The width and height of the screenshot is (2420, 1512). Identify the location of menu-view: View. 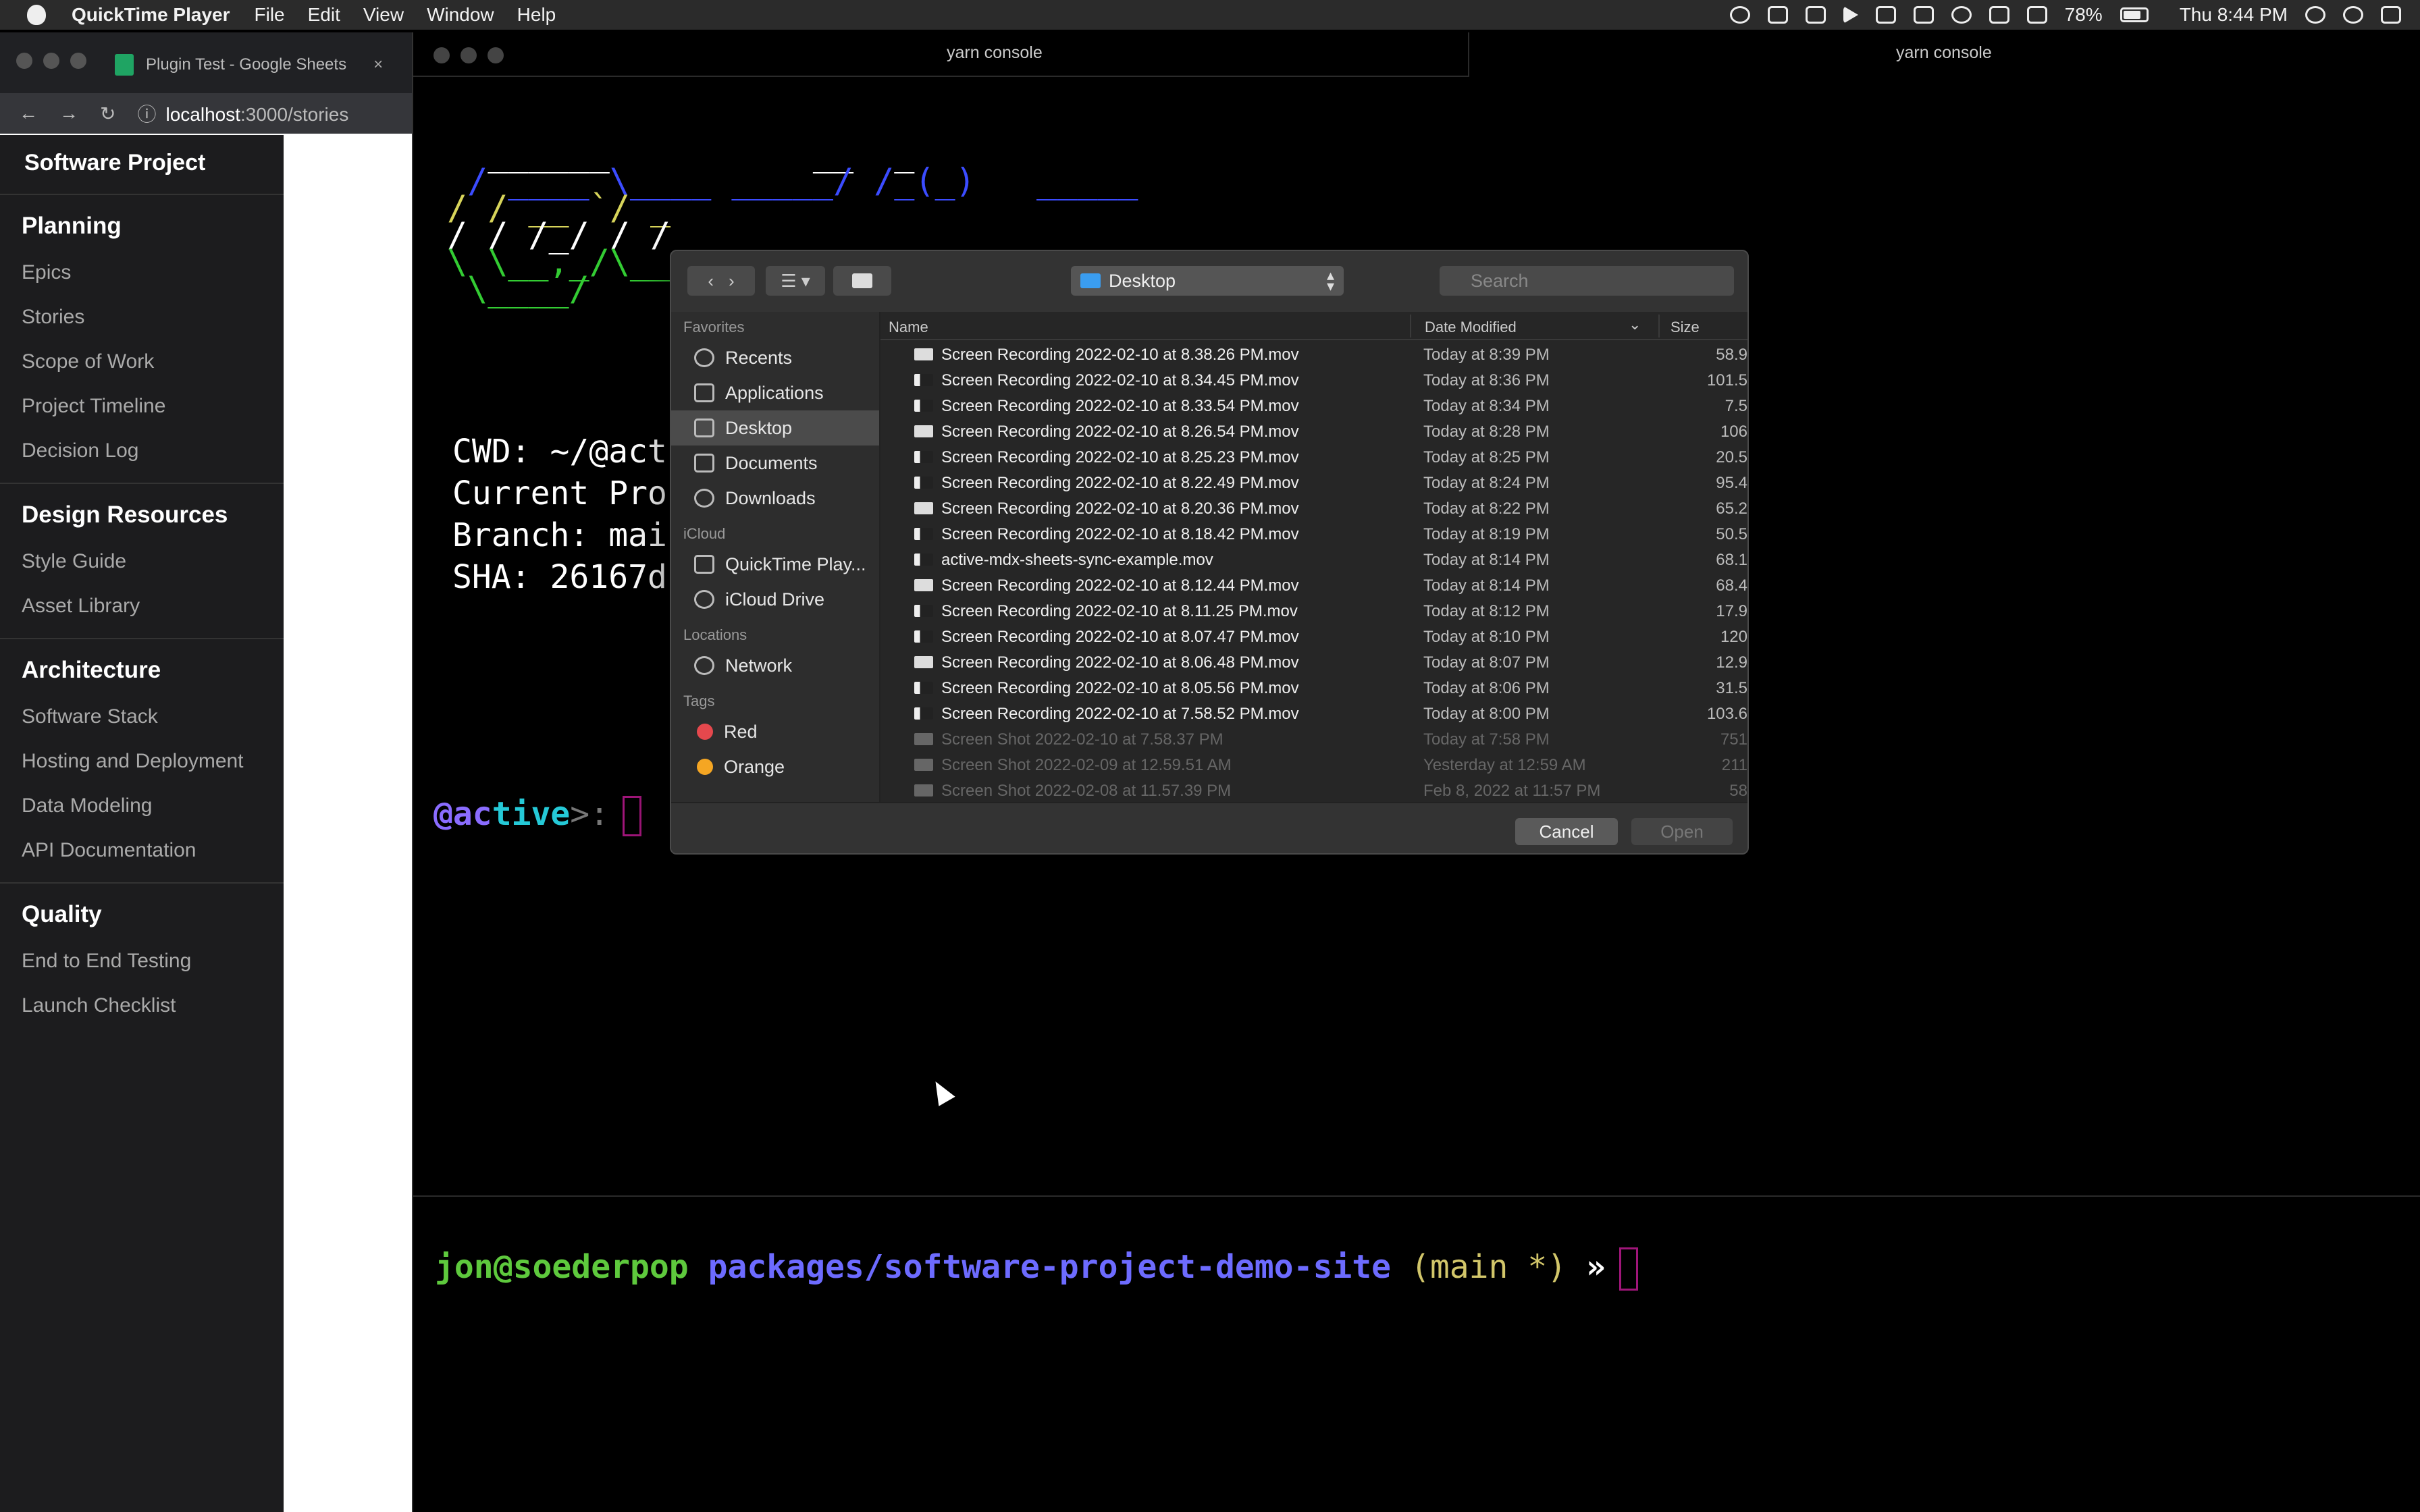
(383, 15).